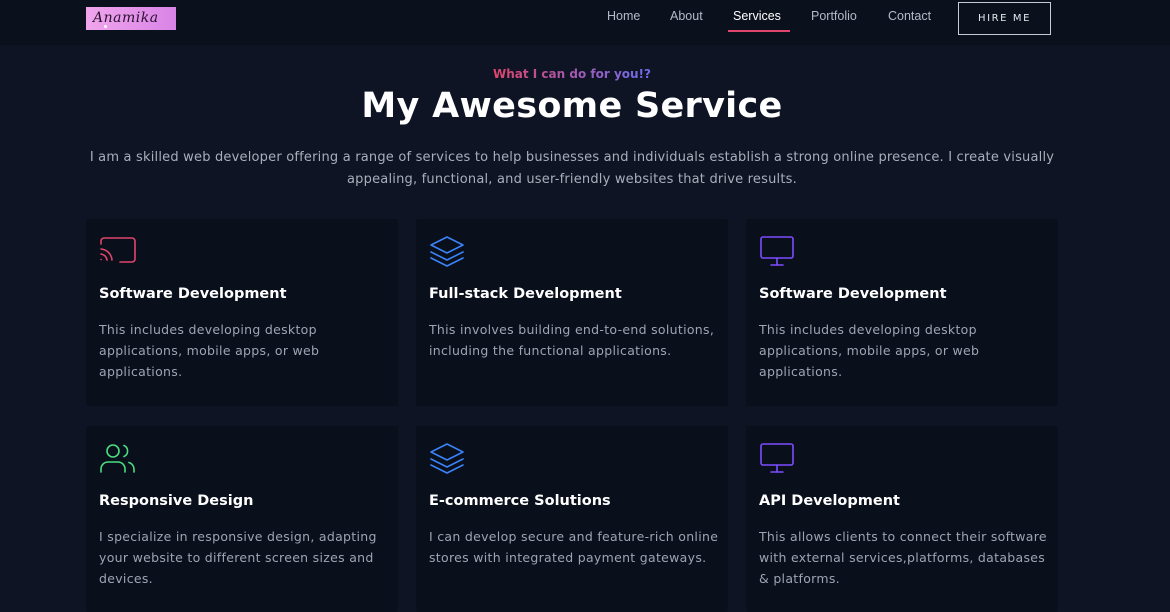  What do you see at coordinates (525, 294) in the screenshot?
I see `service-title: Full-stack Development` at bounding box center [525, 294].